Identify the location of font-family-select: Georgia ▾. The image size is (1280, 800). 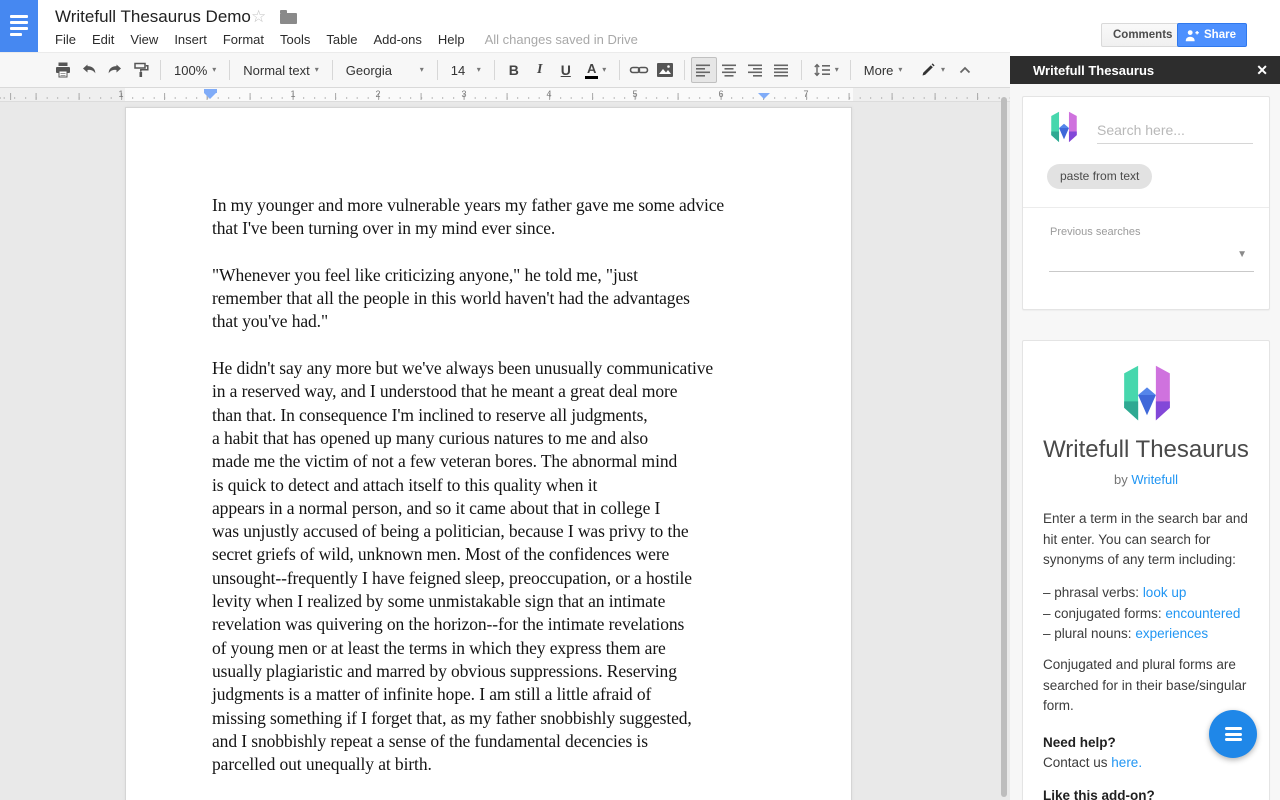
(385, 70).